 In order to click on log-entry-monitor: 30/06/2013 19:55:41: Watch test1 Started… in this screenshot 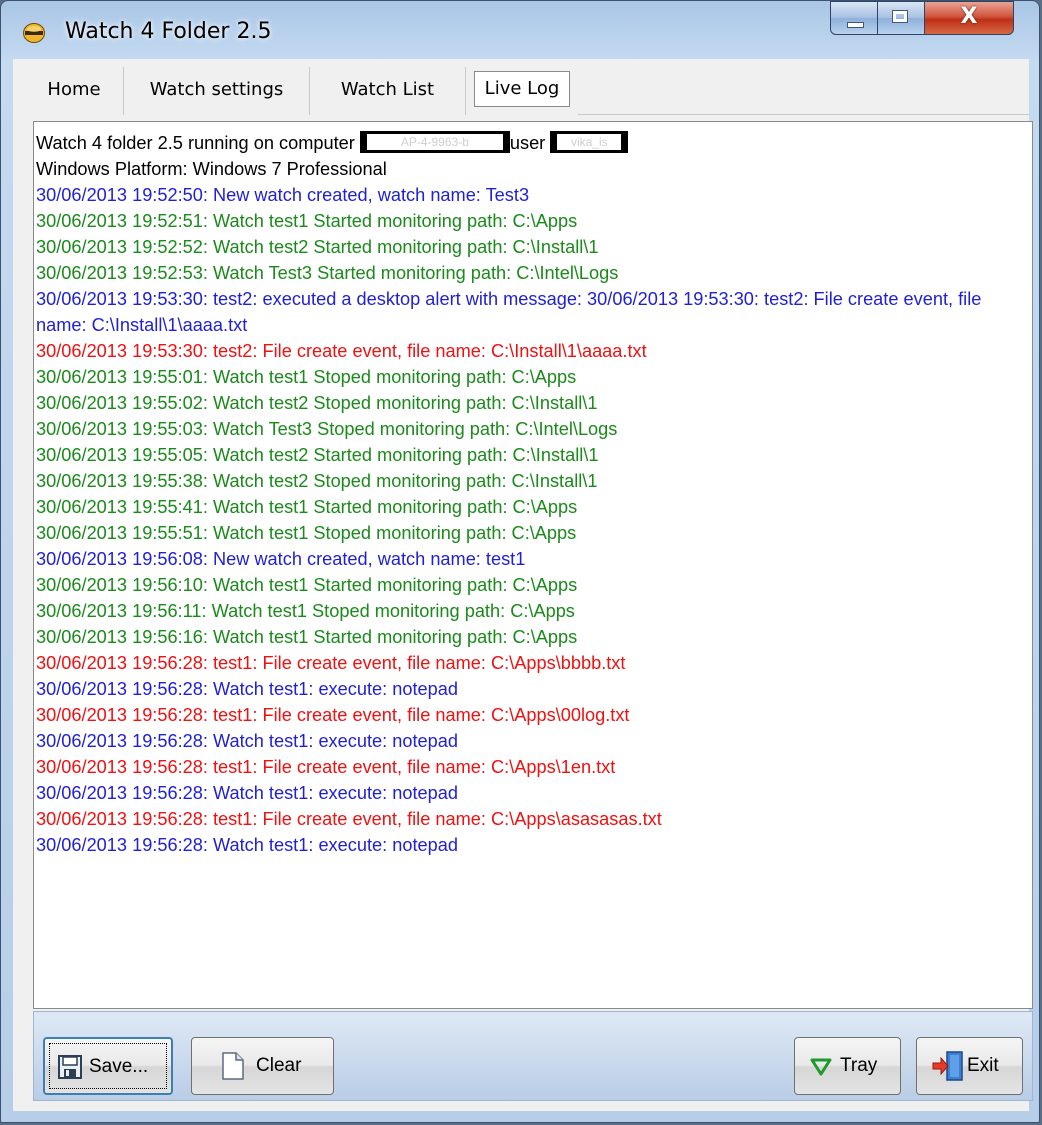, I will do `click(307, 507)`.